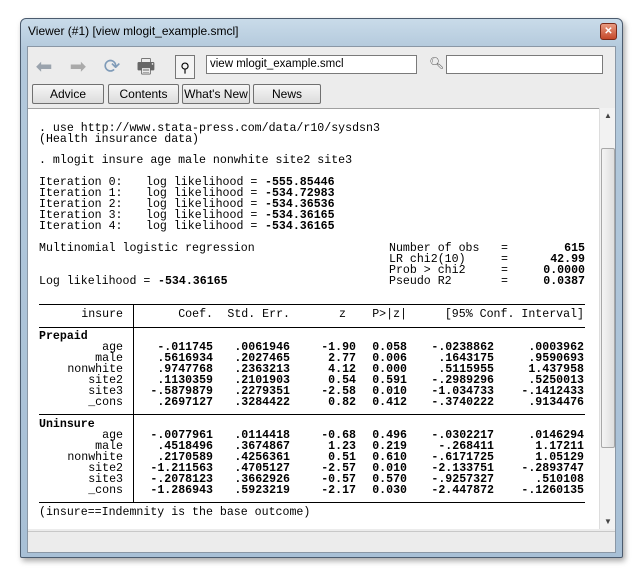 This screenshot has height=581, width=643. Describe the element at coordinates (68, 94) in the screenshot. I see `advice-button: Advice` at that location.